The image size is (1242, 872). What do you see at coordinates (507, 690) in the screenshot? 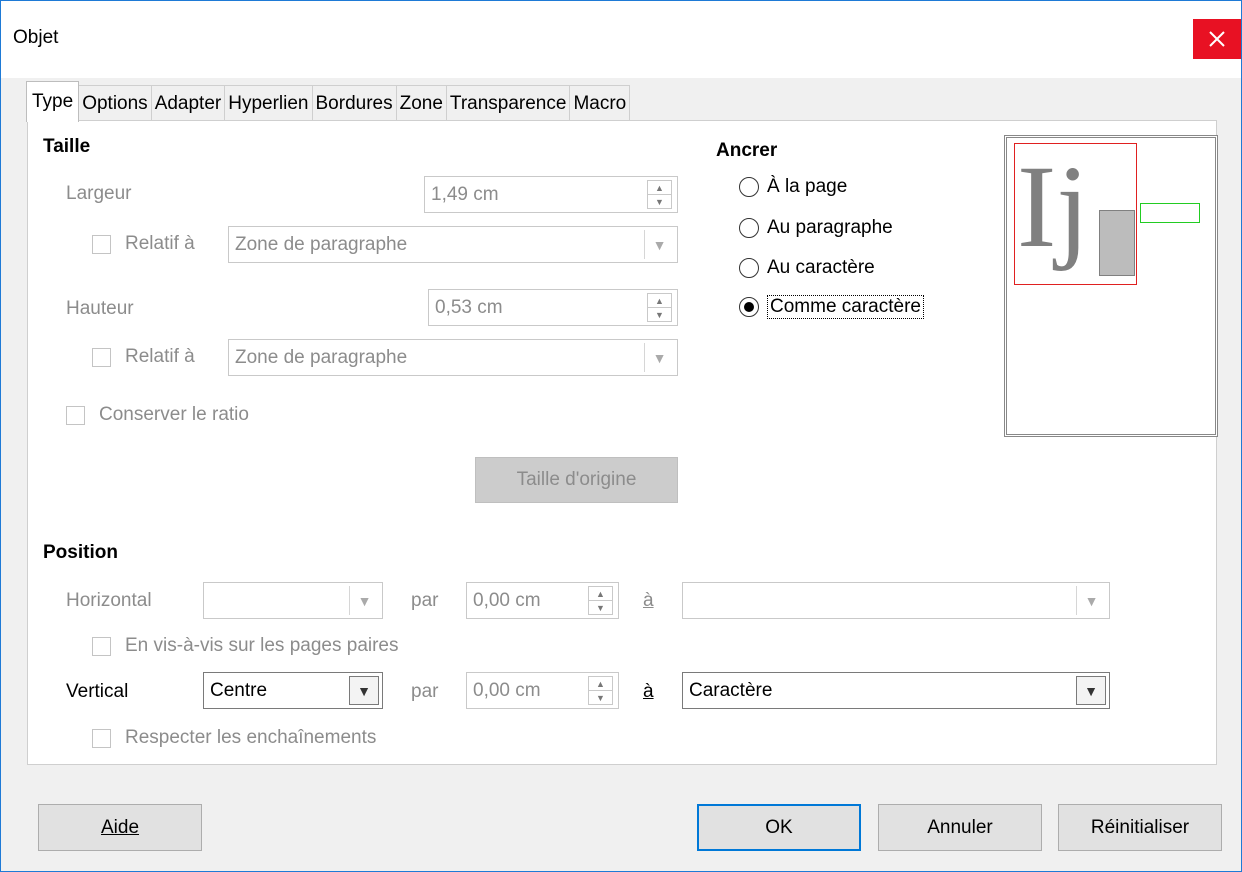
I see `vertical-by-value: 0,00 cm` at bounding box center [507, 690].